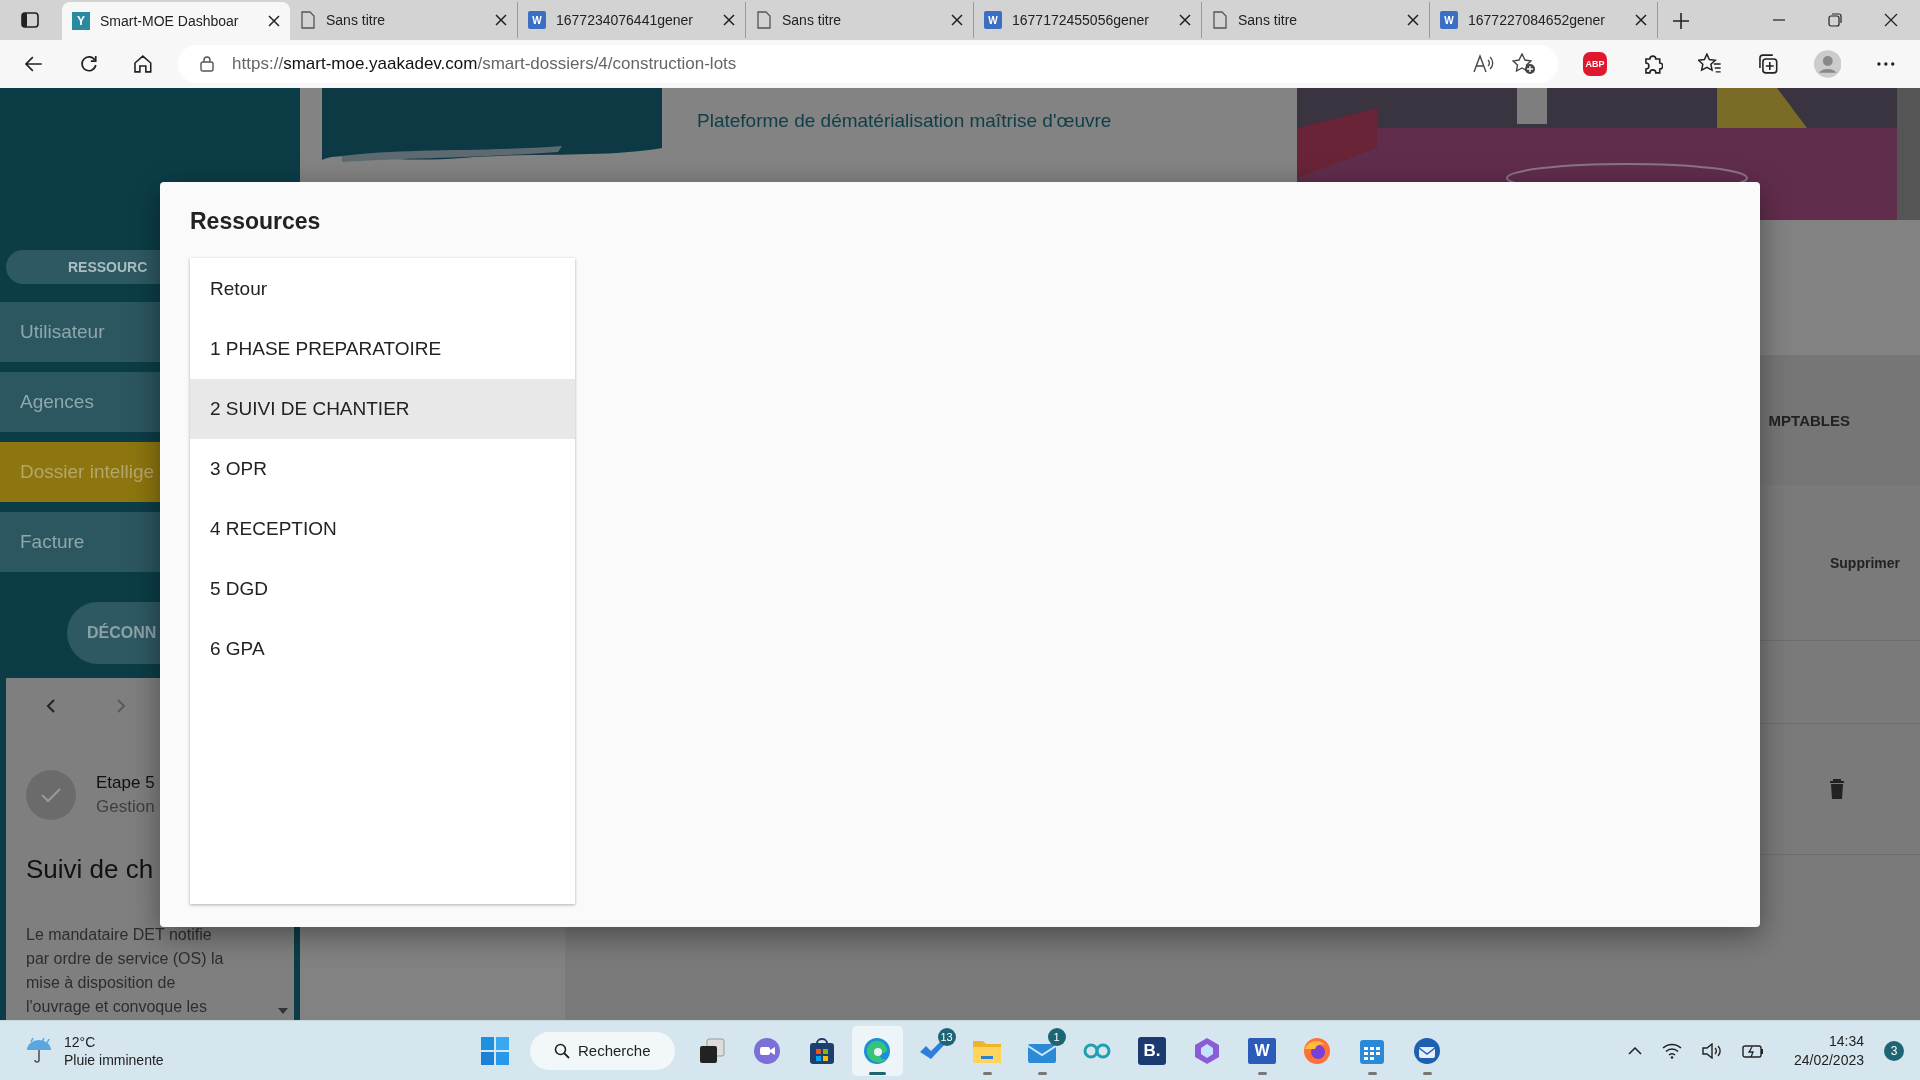  What do you see at coordinates (90, 869) in the screenshot?
I see `step-heading: Suivi de ch` at bounding box center [90, 869].